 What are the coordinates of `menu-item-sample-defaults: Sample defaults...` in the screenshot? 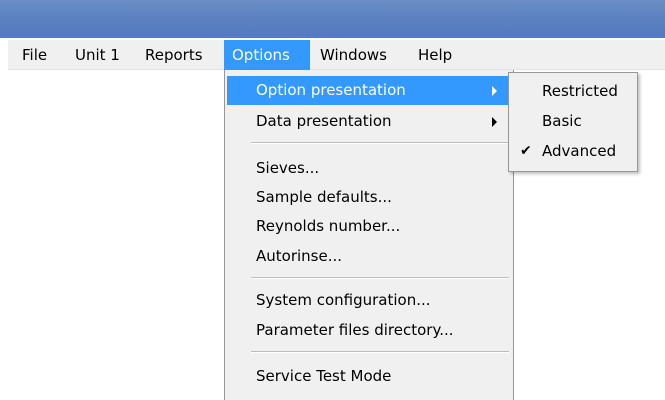 It's located at (369, 197).